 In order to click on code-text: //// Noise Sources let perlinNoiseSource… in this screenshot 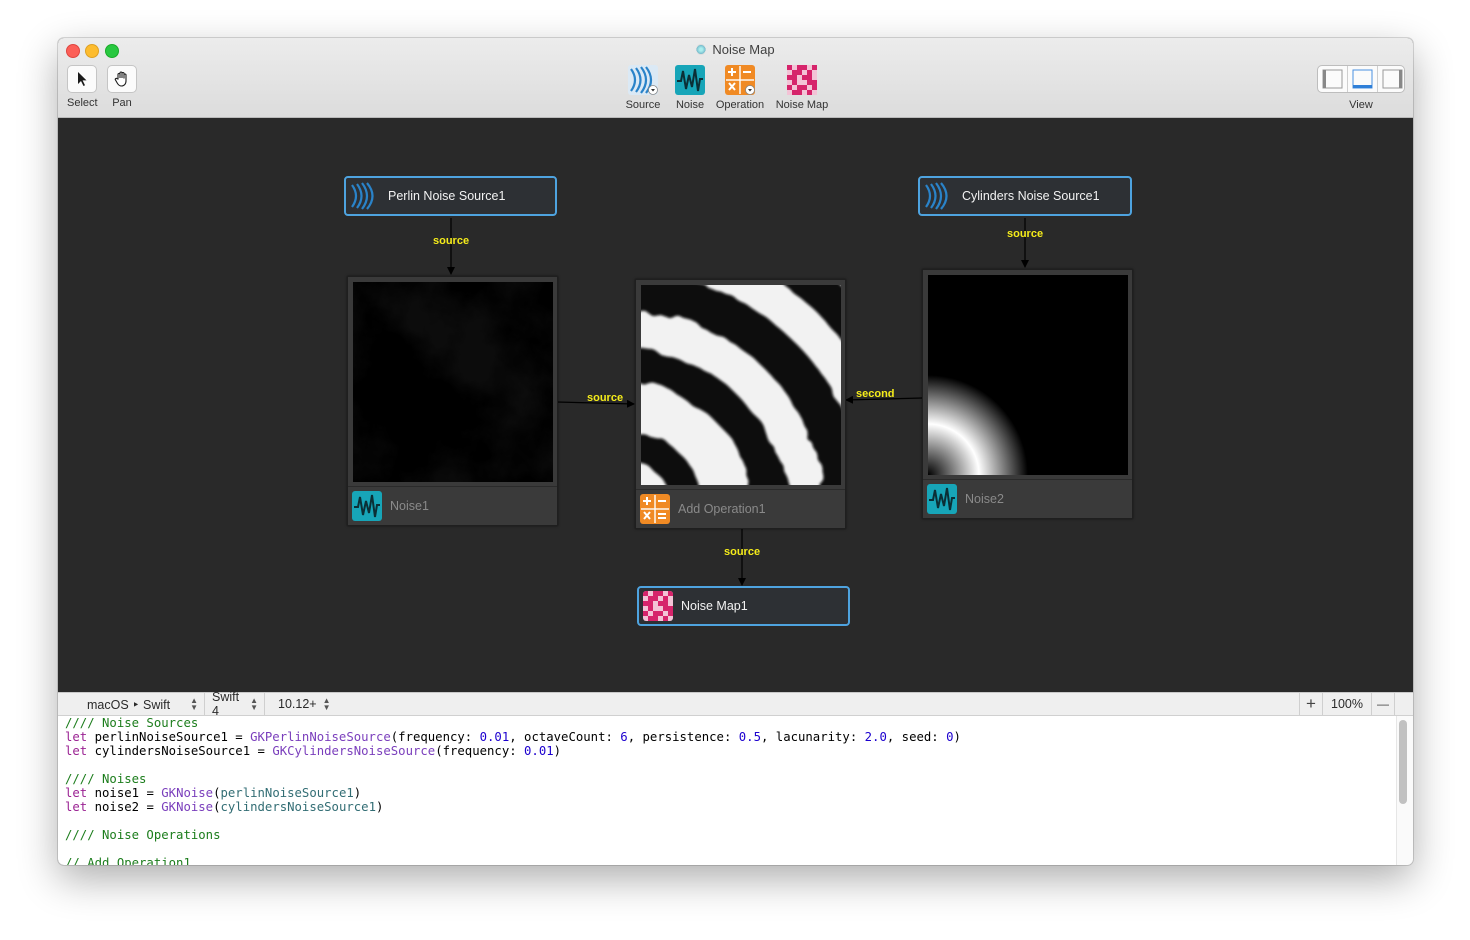, I will do `click(513, 790)`.